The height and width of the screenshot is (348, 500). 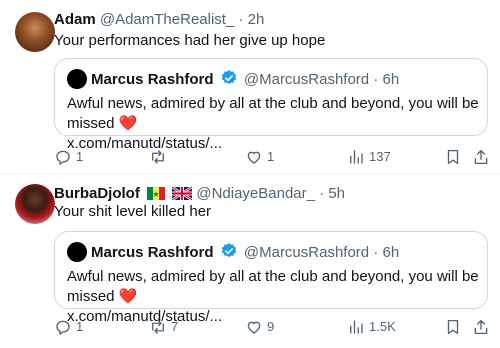 I want to click on repost-button, so click(x=160, y=157).